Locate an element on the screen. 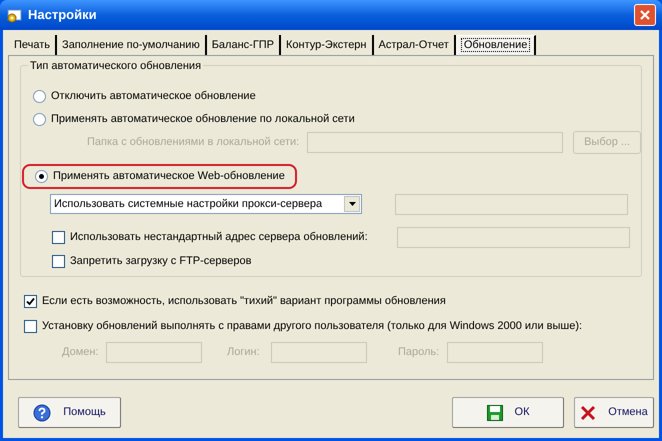 The height and width of the screenshot is (441, 662). tab: Заполнение по-умолчанию is located at coordinates (132, 45).